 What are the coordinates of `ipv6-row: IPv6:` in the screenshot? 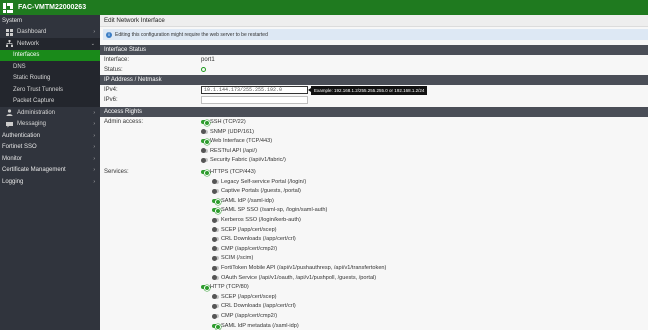 It's located at (374, 100).